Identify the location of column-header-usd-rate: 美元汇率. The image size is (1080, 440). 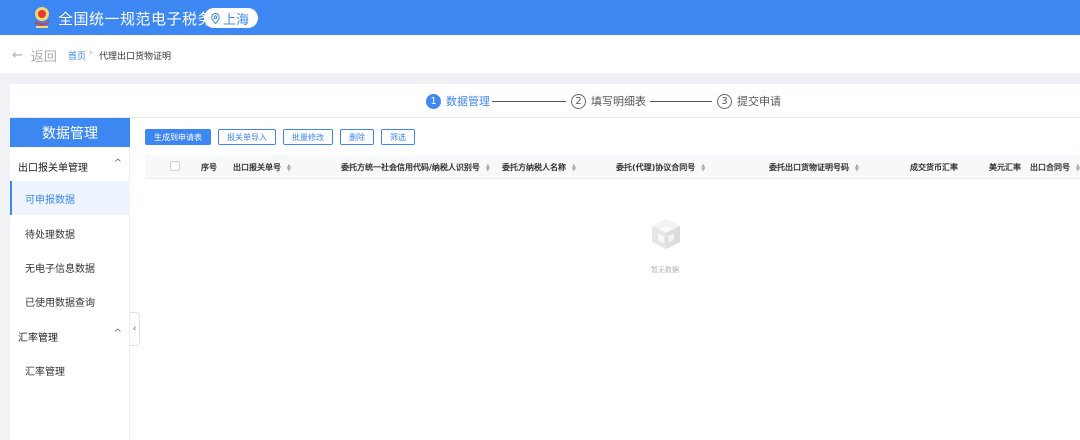
(1005, 167).